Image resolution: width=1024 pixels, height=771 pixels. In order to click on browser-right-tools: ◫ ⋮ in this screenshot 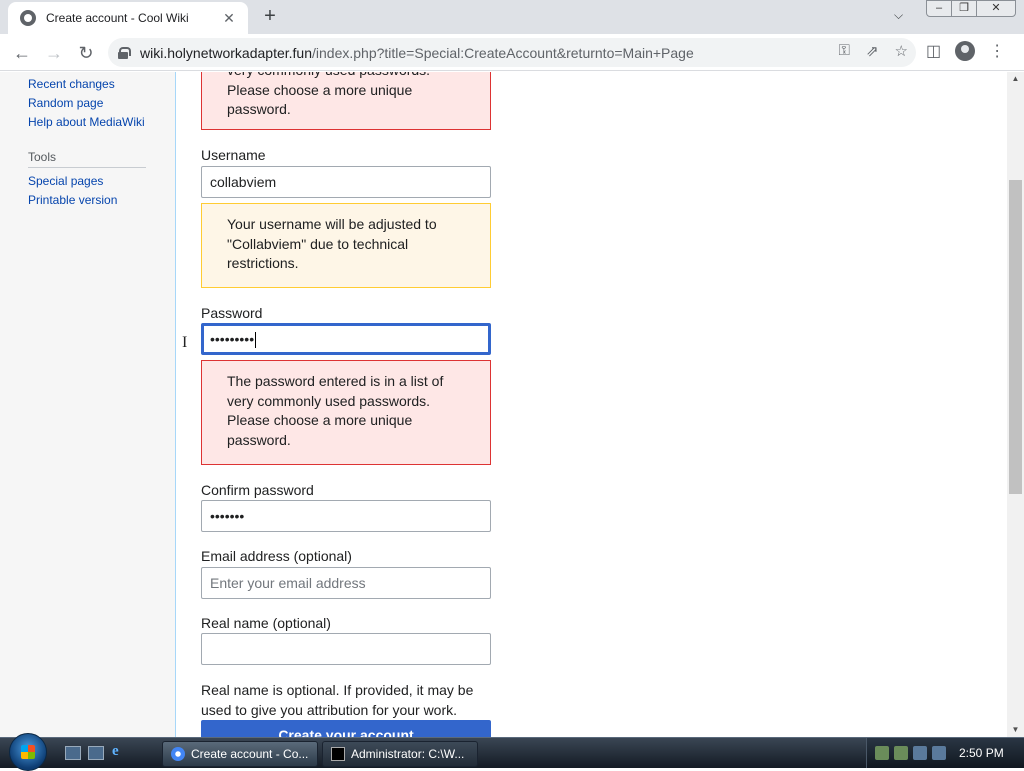, I will do `click(965, 51)`.